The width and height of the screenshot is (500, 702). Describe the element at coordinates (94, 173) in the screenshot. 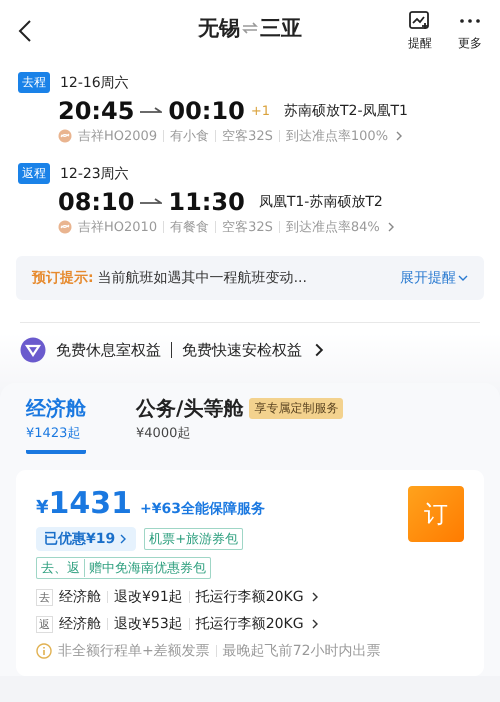

I see `flight-date: 12-23周六` at that location.